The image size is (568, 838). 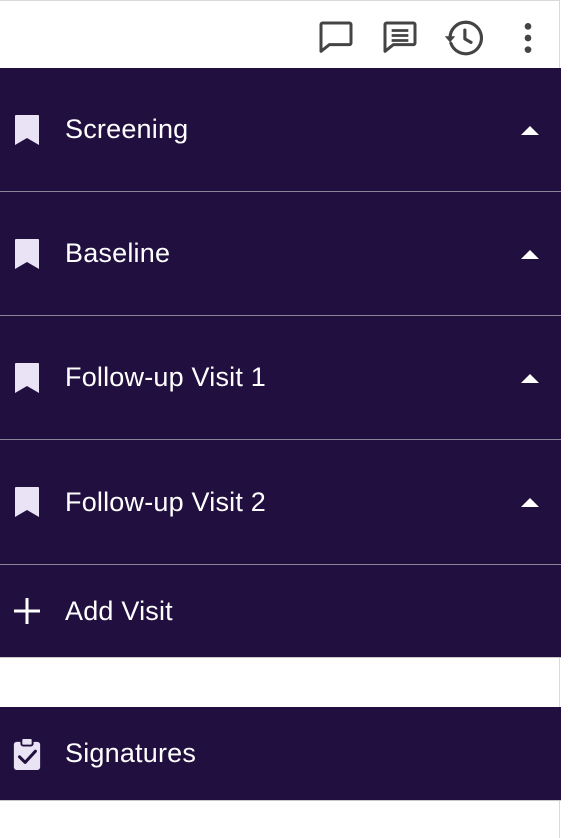 What do you see at coordinates (131, 753) in the screenshot?
I see `signatures-label: Signatures` at bounding box center [131, 753].